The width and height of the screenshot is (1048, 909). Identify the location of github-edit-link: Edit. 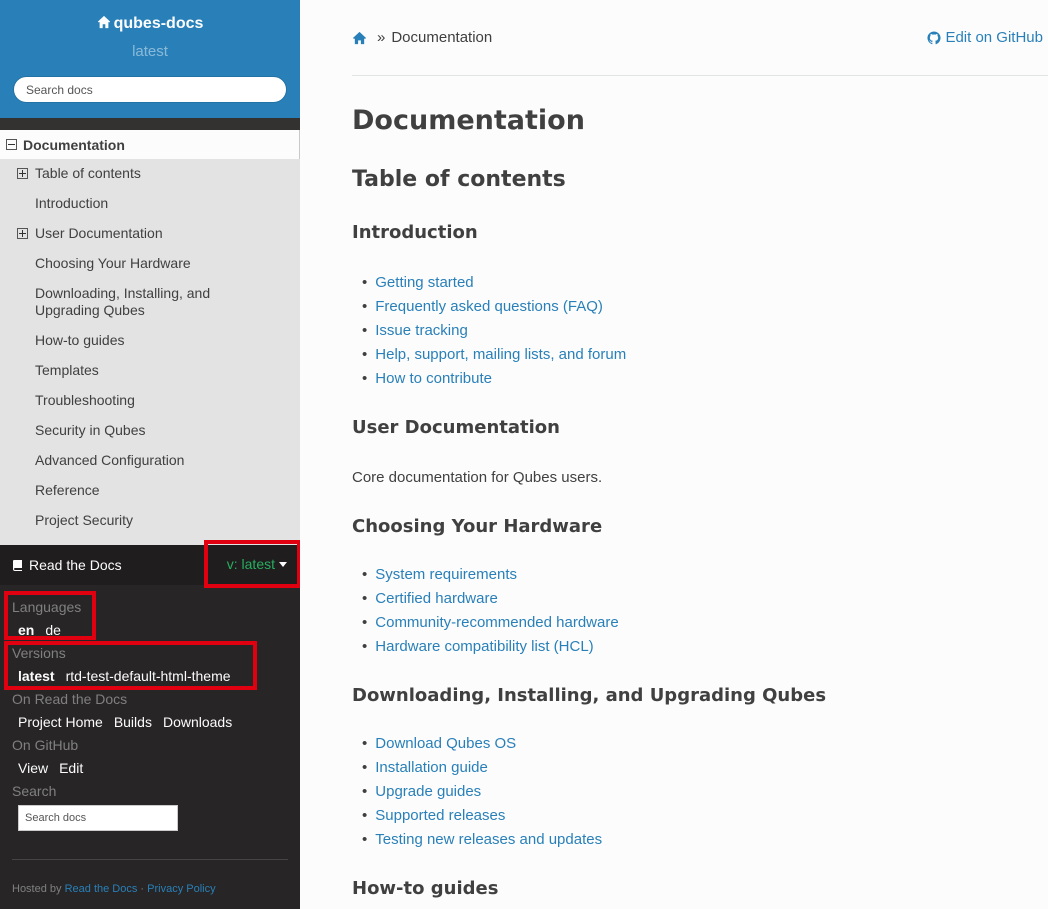
(71, 768).